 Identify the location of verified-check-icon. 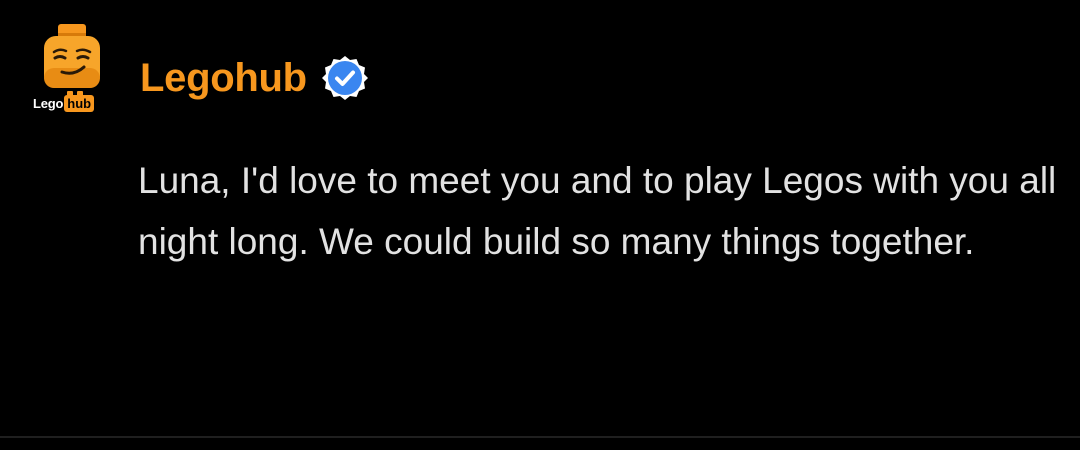
(344, 78).